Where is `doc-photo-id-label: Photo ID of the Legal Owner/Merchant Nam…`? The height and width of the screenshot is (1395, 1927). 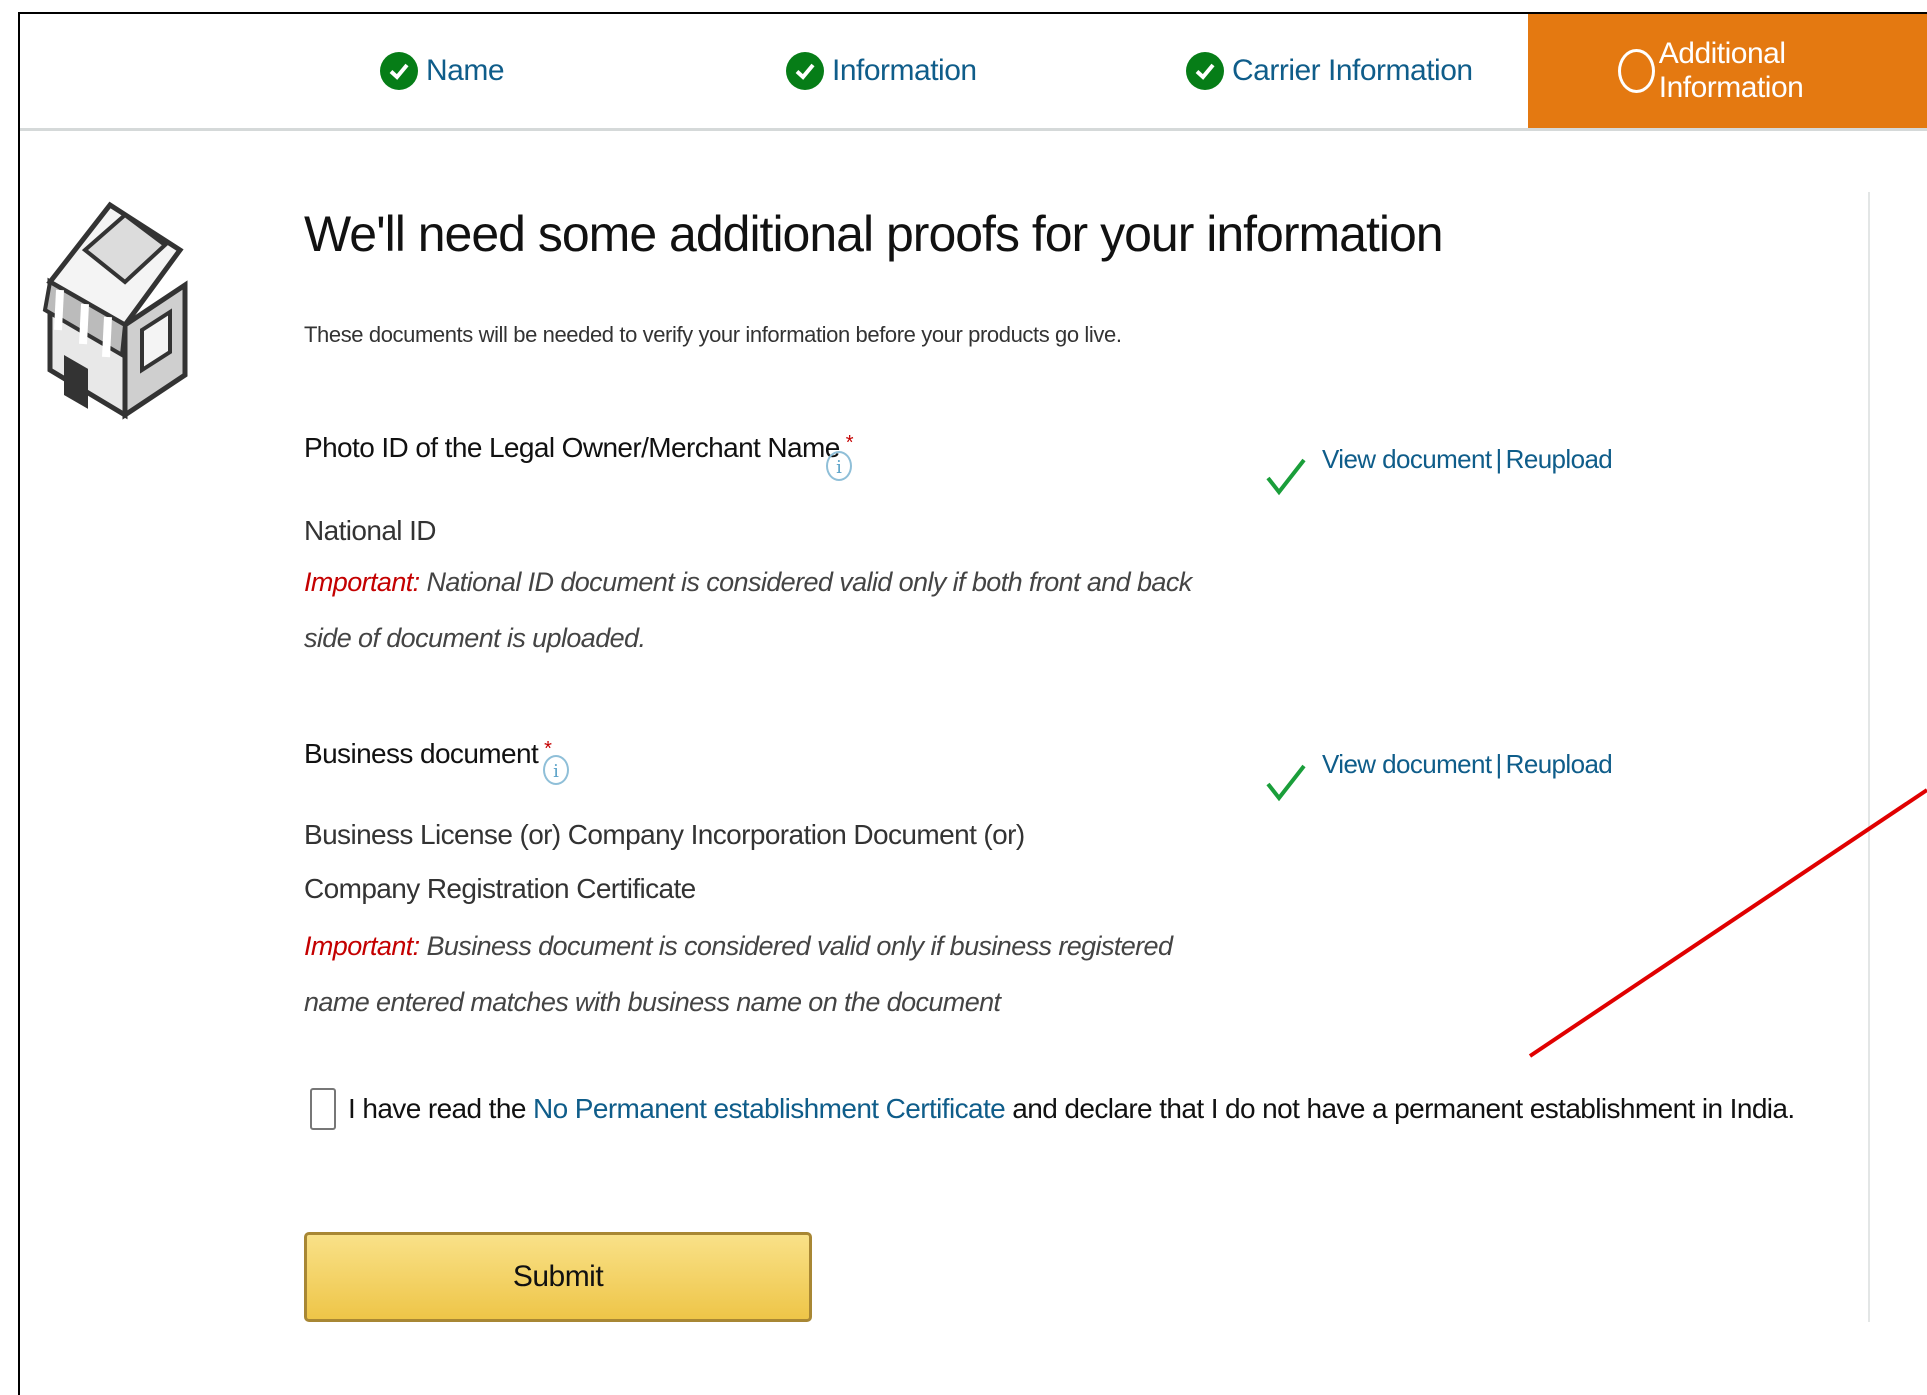
doc-photo-id-label: Photo ID of the Legal Owner/Merchant Nam… is located at coordinates (578, 448).